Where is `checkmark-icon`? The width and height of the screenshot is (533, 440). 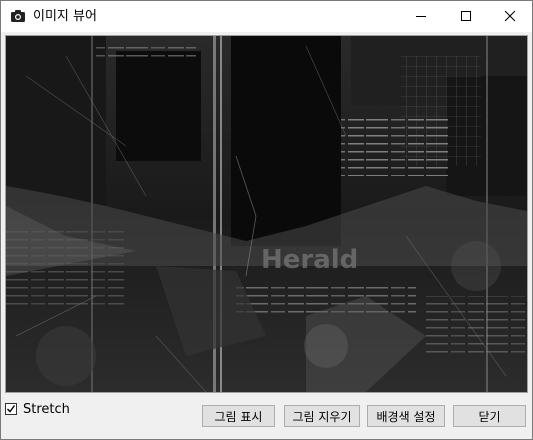
checkmark-icon is located at coordinates (11, 409).